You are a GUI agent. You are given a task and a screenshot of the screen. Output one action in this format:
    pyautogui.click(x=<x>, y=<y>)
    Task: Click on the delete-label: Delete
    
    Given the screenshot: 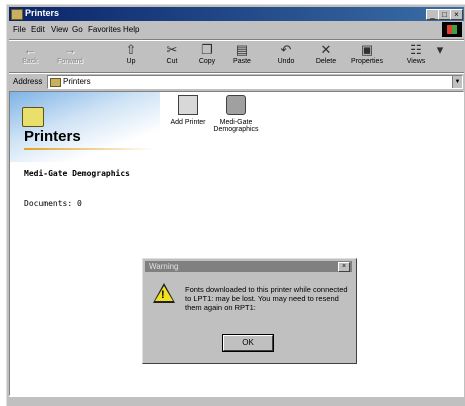 What is the action you would take?
    pyautogui.click(x=326, y=61)
    